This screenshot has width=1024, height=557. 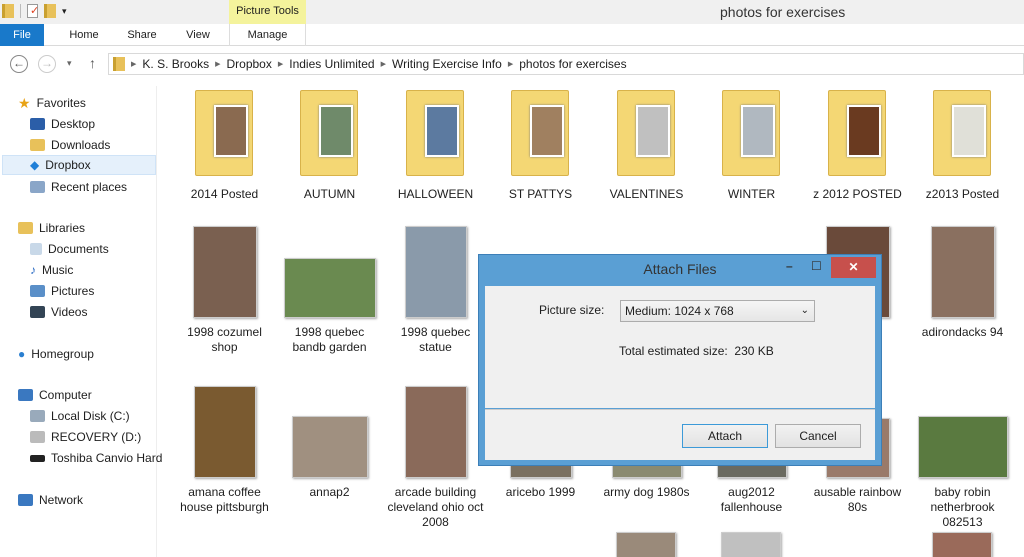 I want to click on image-item: baby robin netherbrook 082513, so click(x=962, y=455).